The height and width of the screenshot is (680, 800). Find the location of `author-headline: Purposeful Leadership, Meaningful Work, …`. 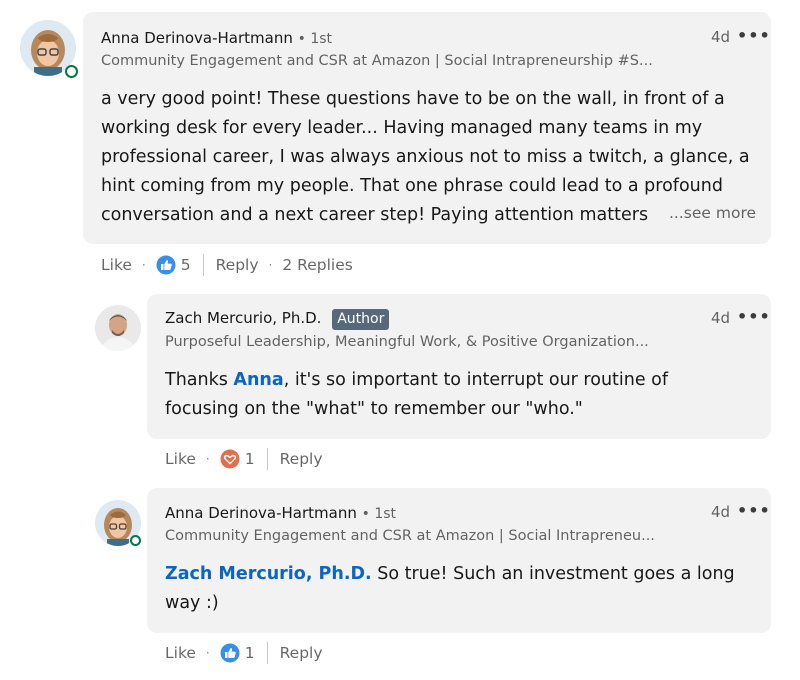

author-headline: Purposeful Leadership, Meaningful Work, … is located at coordinates (407, 342).